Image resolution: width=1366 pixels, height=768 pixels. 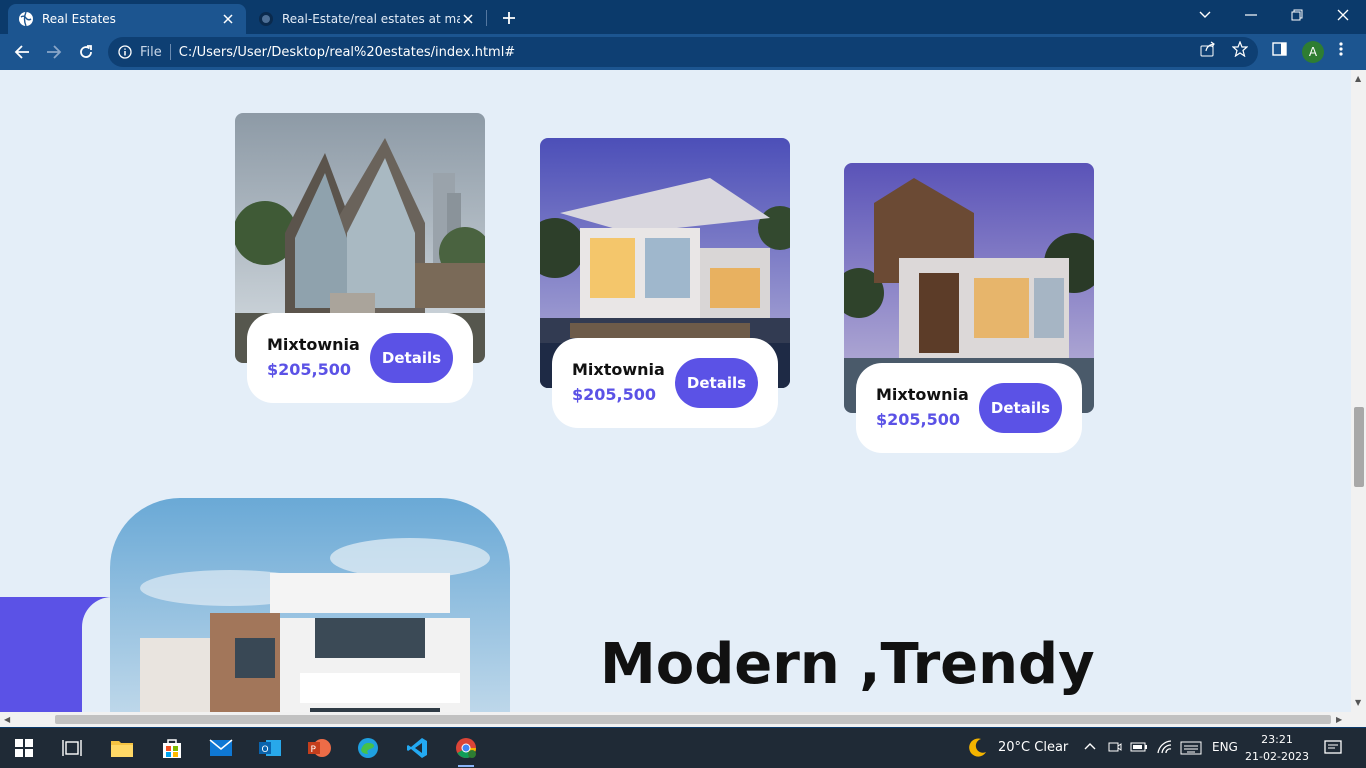 I want to click on scroll-down-arrow-icon: ▼, so click(x=1358, y=702).